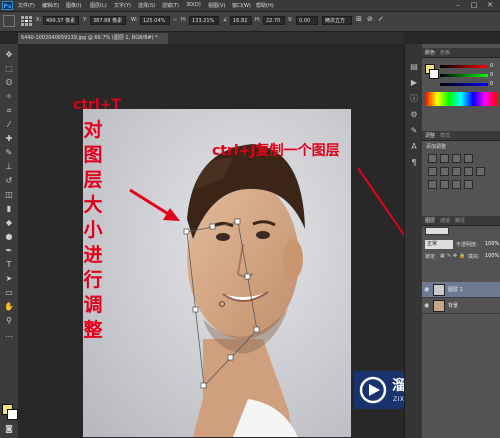 Image resolution: width=500 pixels, height=438 pixels. What do you see at coordinates (456, 158) in the screenshot?
I see `curves-icon` at bounding box center [456, 158].